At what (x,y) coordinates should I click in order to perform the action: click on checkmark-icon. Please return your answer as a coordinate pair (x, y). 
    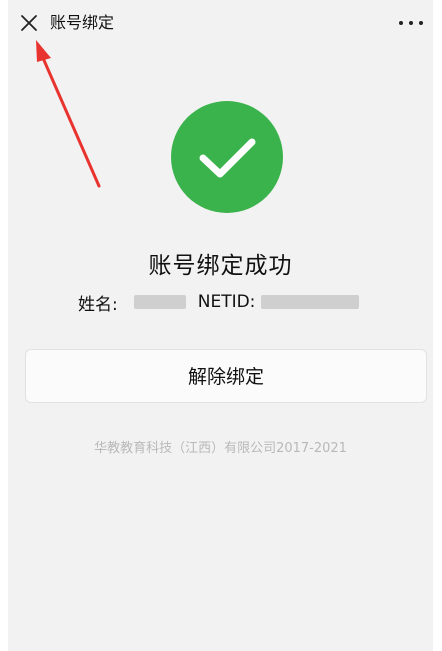
    Looking at the image, I should click on (227, 158).